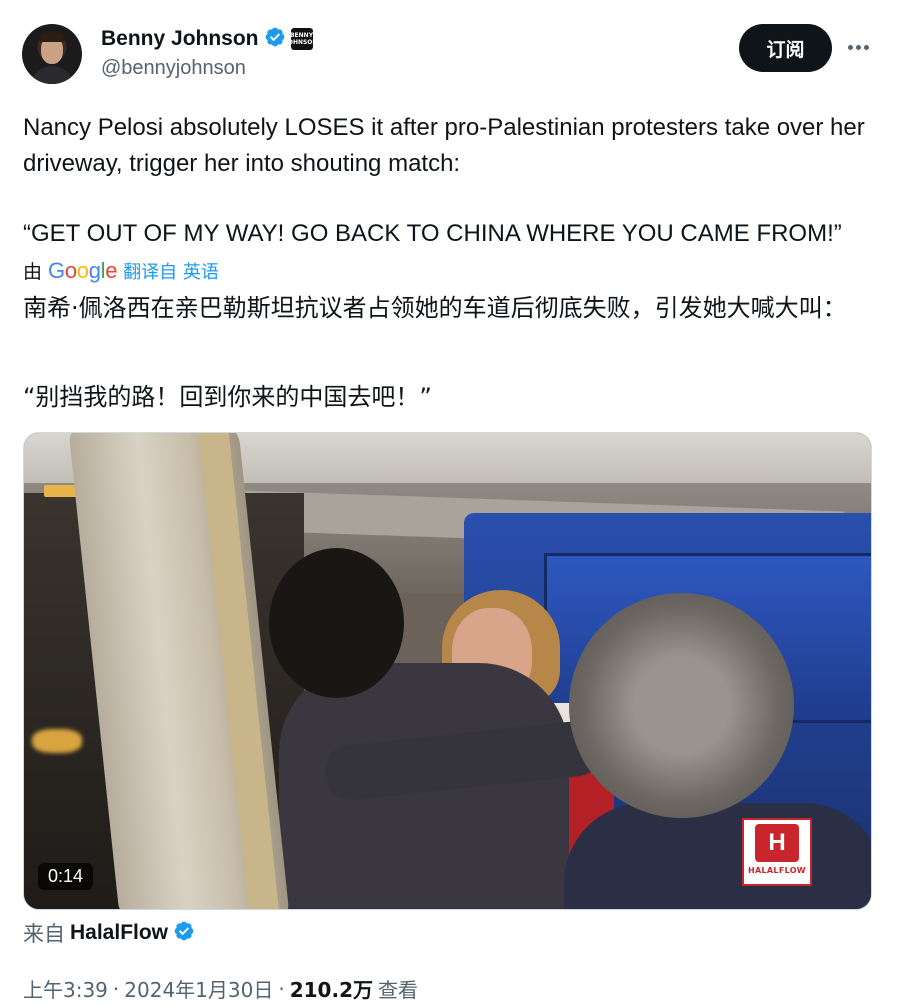 Image resolution: width=909 pixels, height=1006 pixels. I want to click on video-duration: 0:14, so click(66, 876).